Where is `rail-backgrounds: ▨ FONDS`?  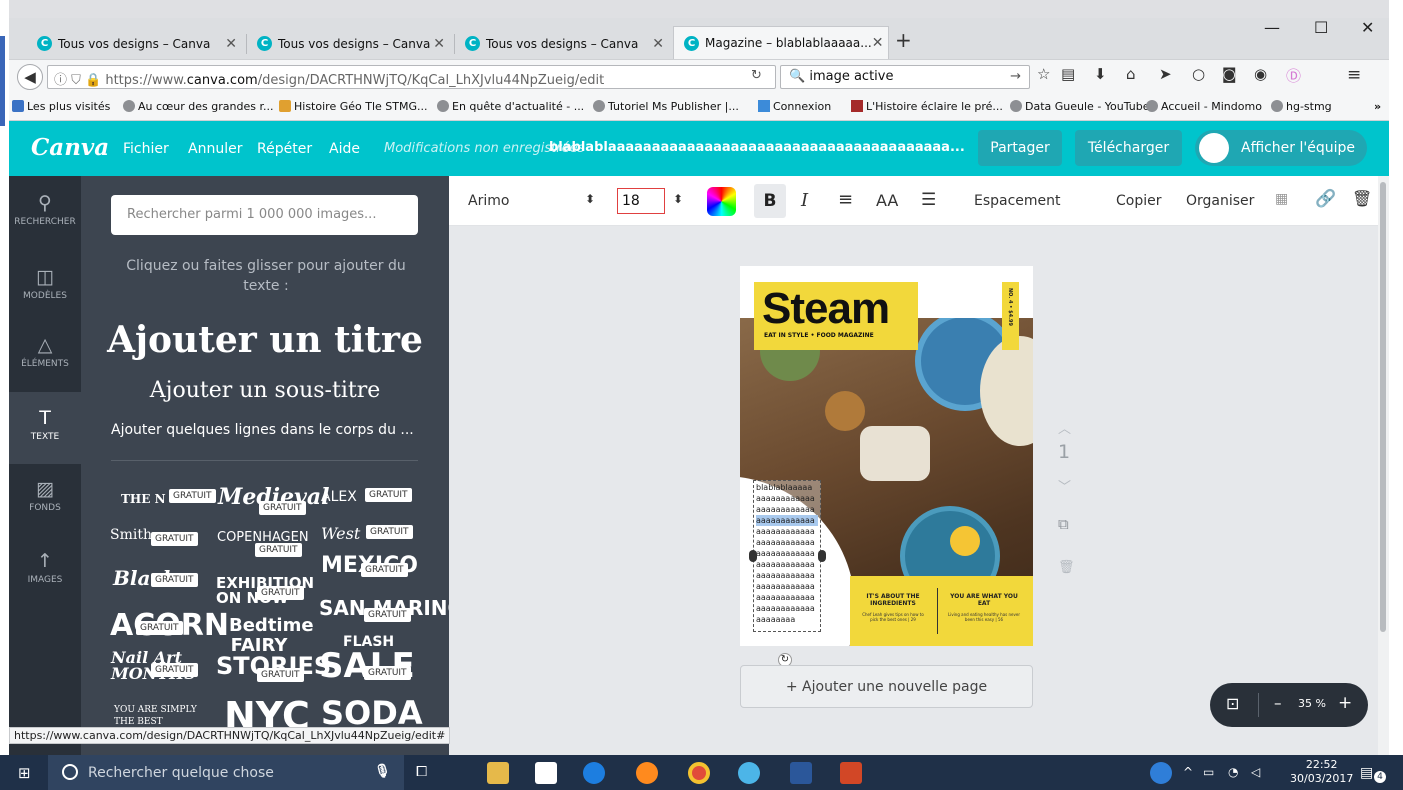 rail-backgrounds: ▨ FONDS is located at coordinates (45, 495).